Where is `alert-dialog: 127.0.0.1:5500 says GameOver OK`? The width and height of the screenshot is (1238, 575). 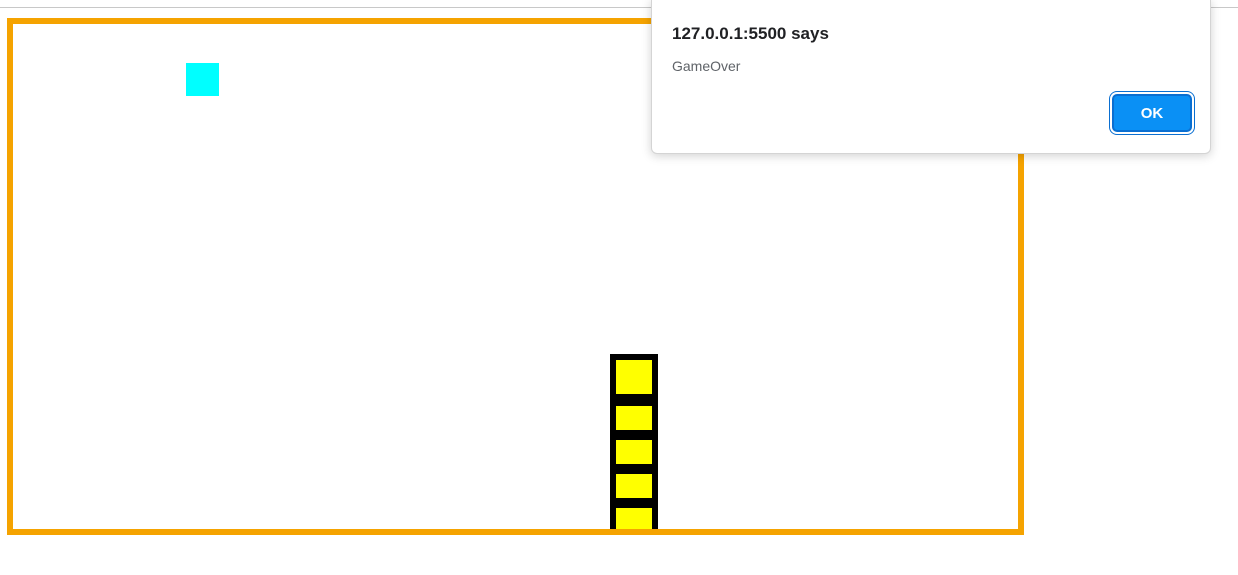
alert-dialog: 127.0.0.1:5500 says GameOver OK is located at coordinates (931, 77).